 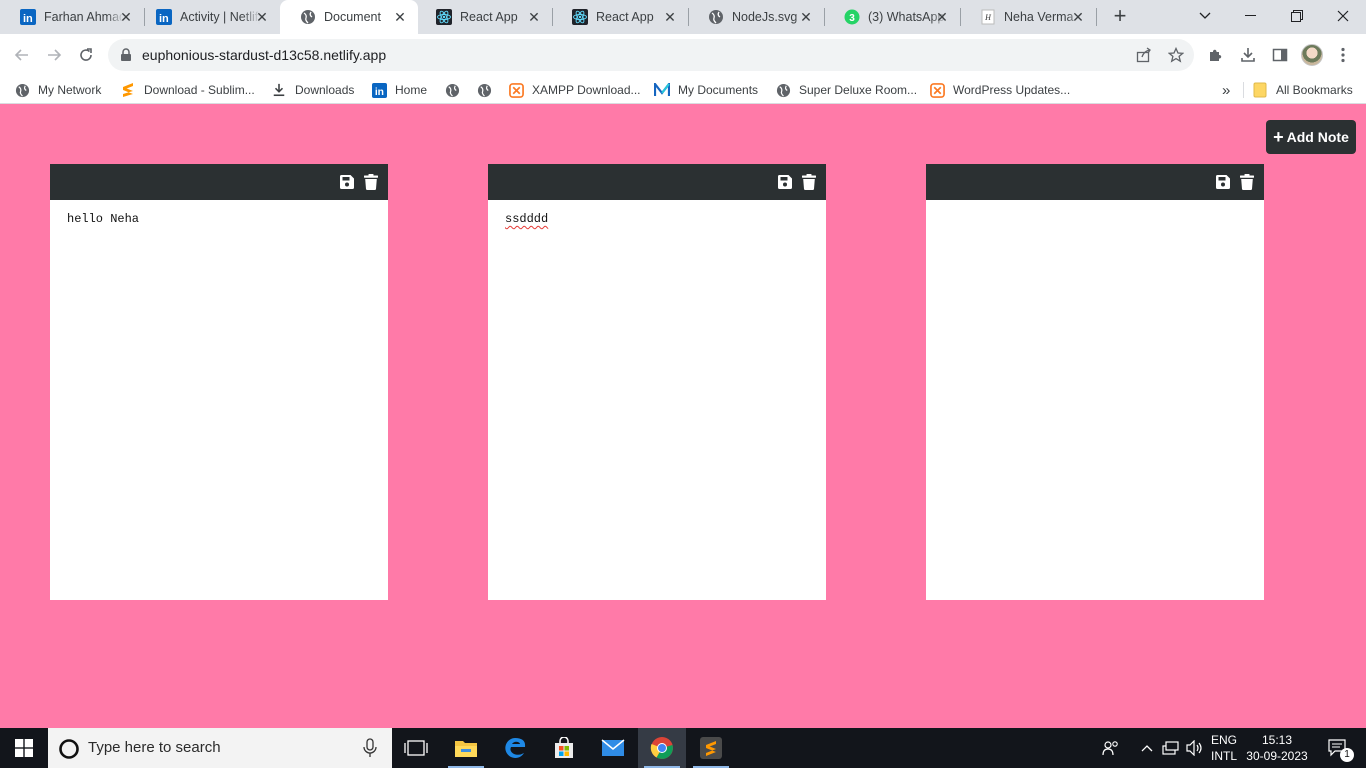 What do you see at coordinates (1216, 55) in the screenshot?
I see `extensions-icon` at bounding box center [1216, 55].